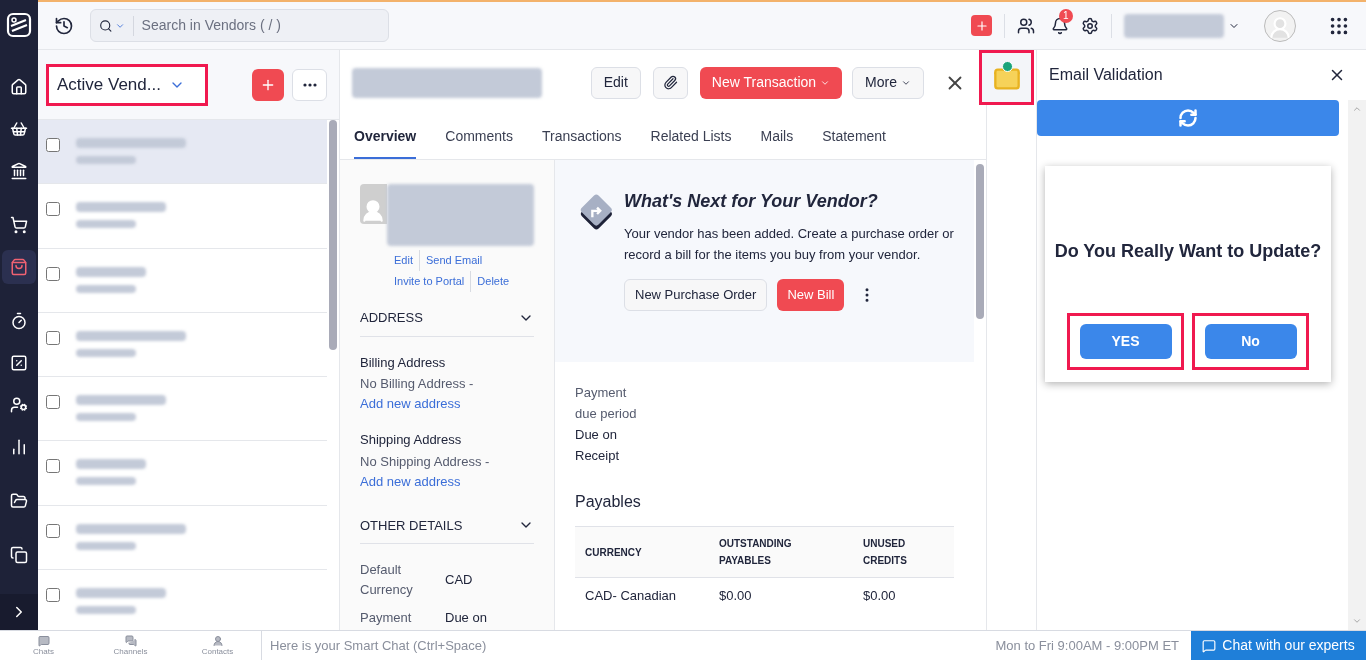 This screenshot has width=1366, height=660. I want to click on field-value: Due on Receipt, so click(598, 445).